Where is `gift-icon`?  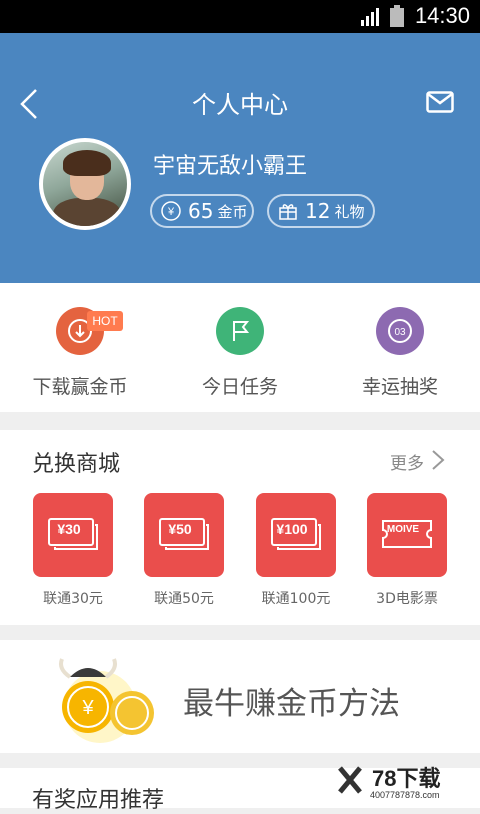 gift-icon is located at coordinates (288, 212).